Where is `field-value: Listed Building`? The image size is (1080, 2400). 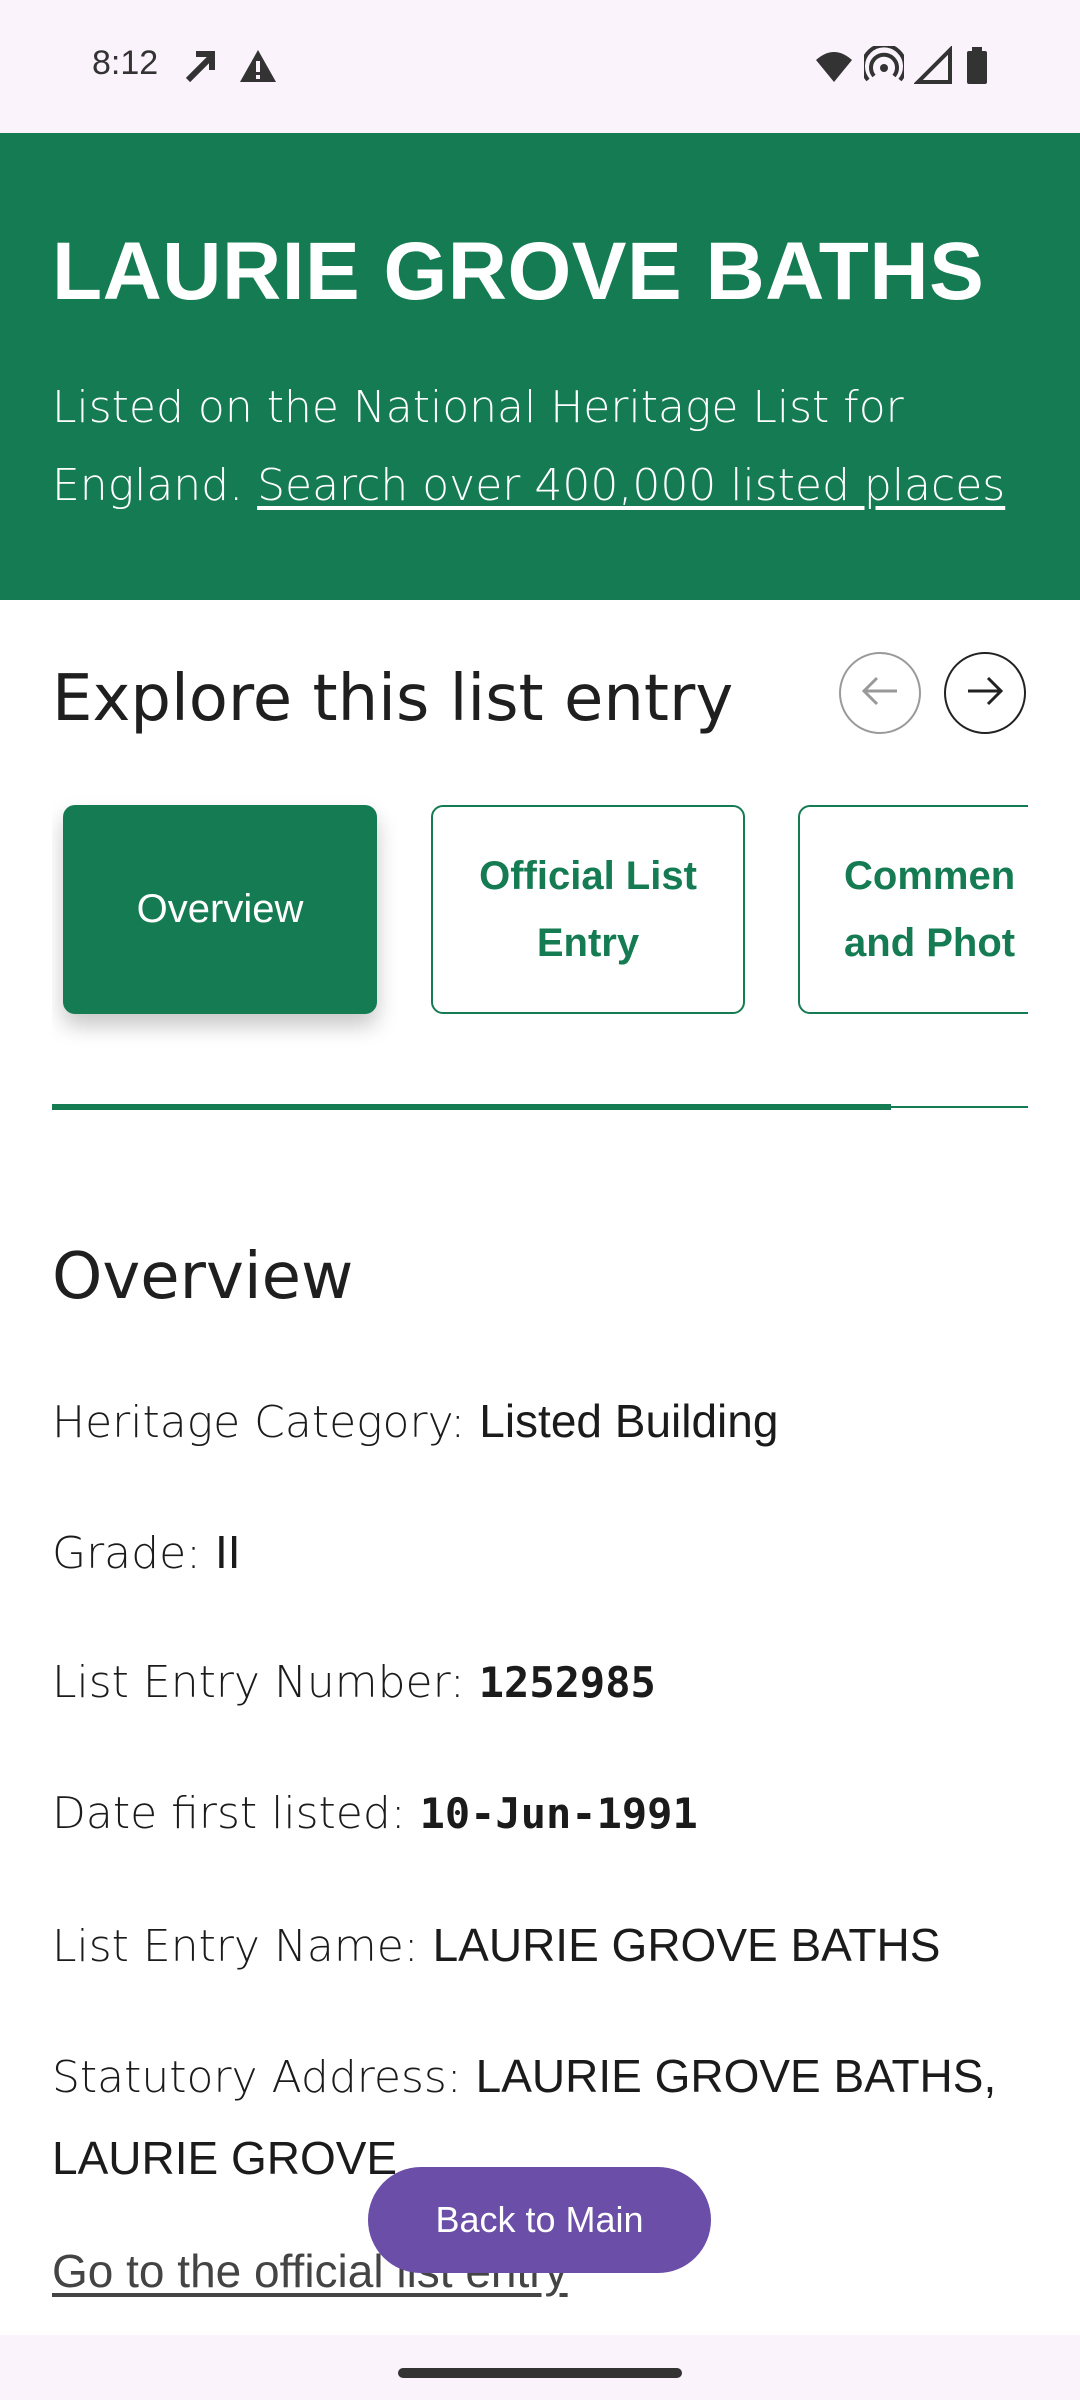 field-value: Listed Building is located at coordinates (629, 1421).